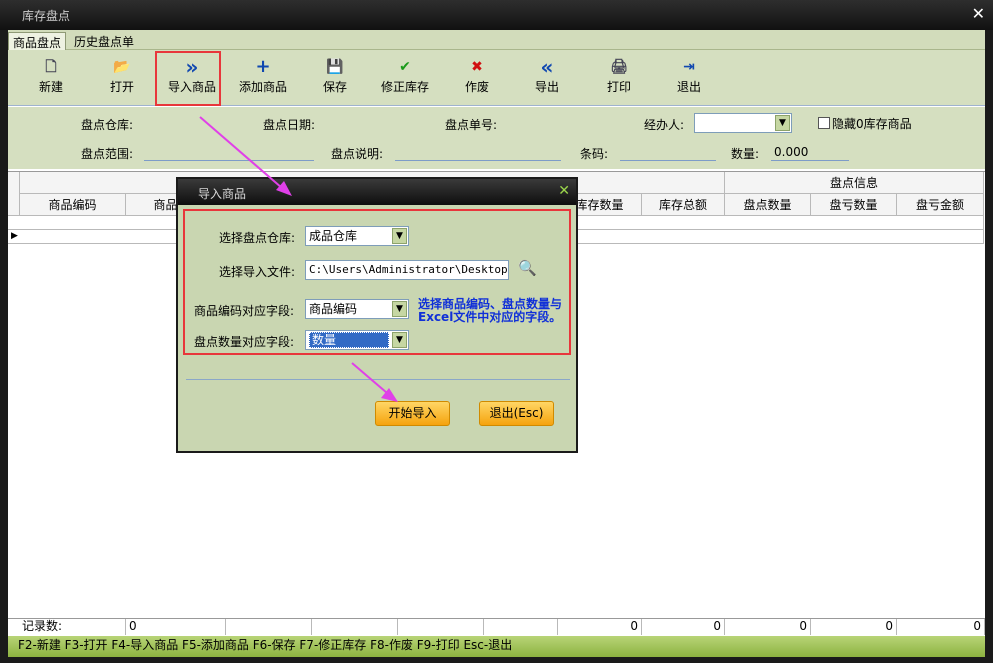  Describe the element at coordinates (241, 152) in the screenshot. I see `arrow-line-to-dialog` at that location.